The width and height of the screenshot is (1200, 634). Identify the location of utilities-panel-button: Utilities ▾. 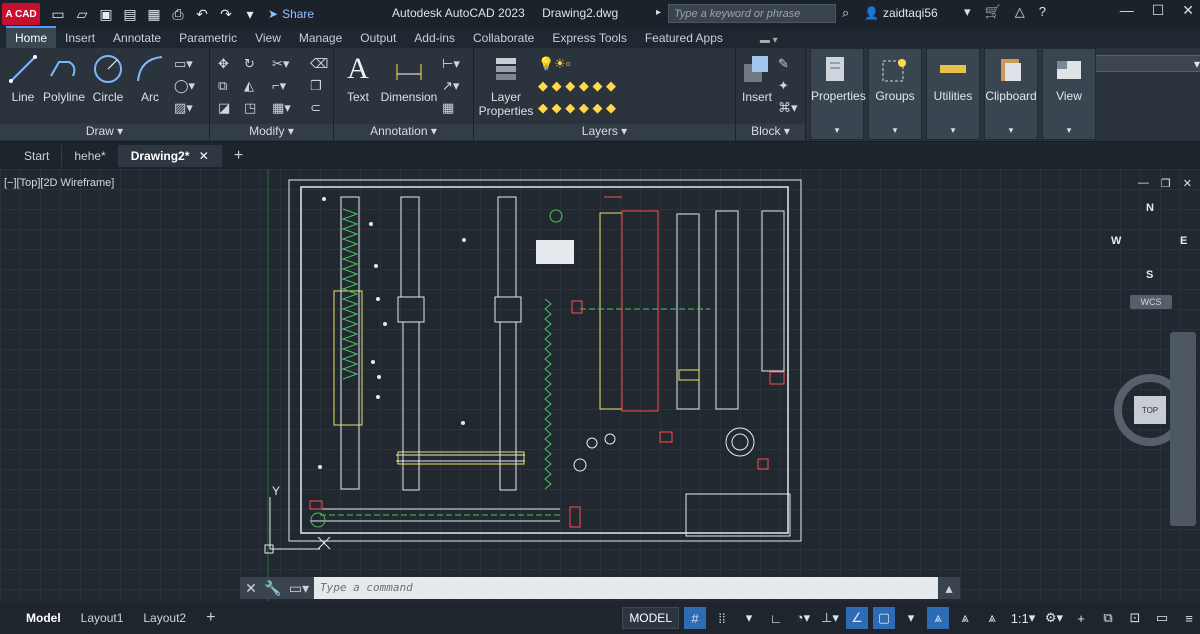
(953, 94).